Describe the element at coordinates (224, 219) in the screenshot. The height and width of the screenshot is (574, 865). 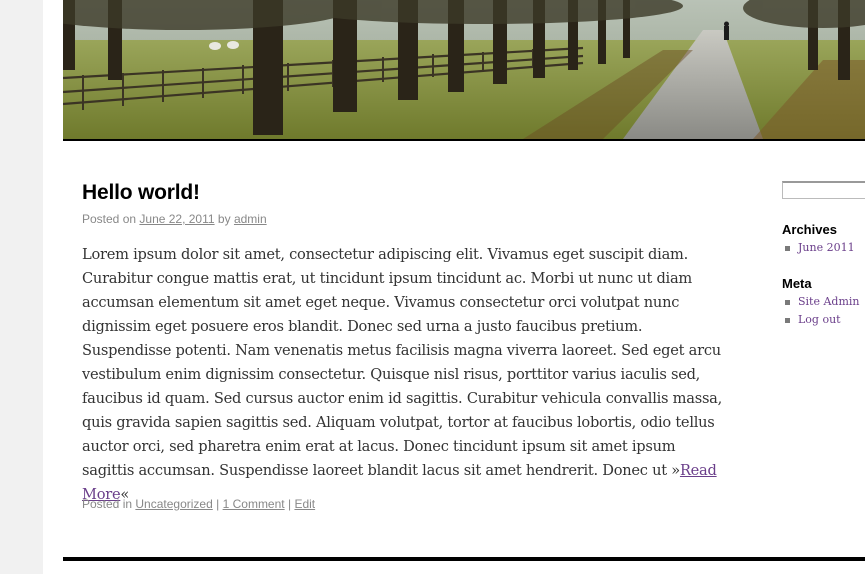
I see `by-label: by` at that location.